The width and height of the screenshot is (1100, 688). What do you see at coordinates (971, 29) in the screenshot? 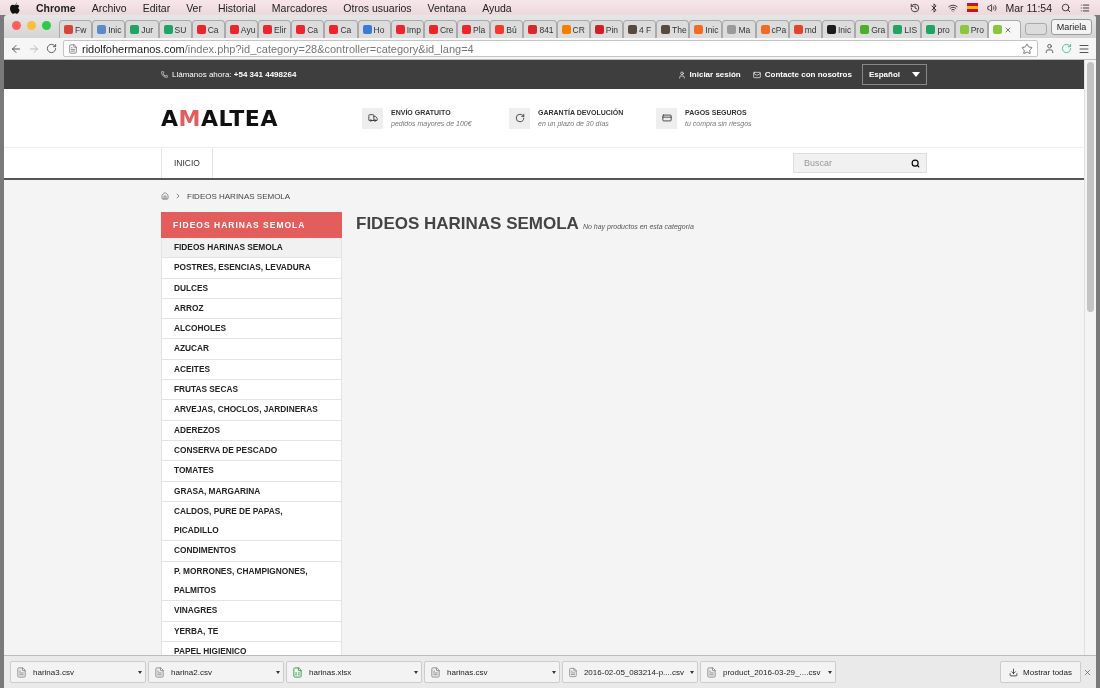
I see `browser-tab: Pro` at bounding box center [971, 29].